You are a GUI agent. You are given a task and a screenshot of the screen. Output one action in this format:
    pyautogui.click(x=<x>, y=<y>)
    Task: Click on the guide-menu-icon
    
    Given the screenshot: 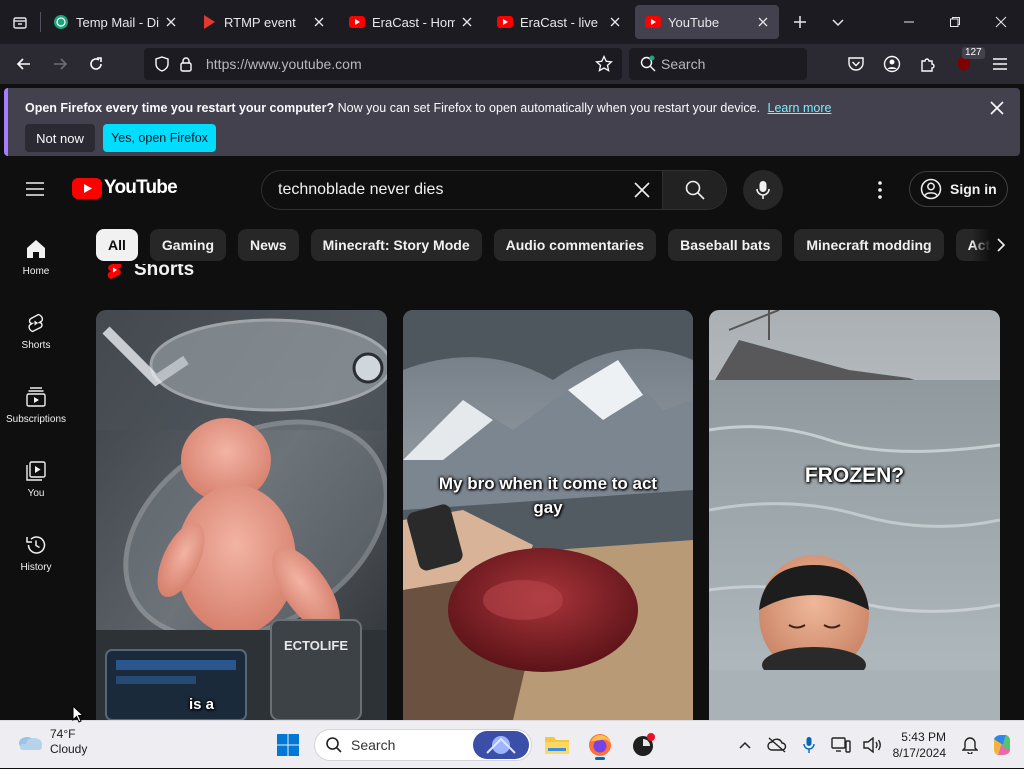 What is the action you would take?
    pyautogui.click(x=35, y=189)
    